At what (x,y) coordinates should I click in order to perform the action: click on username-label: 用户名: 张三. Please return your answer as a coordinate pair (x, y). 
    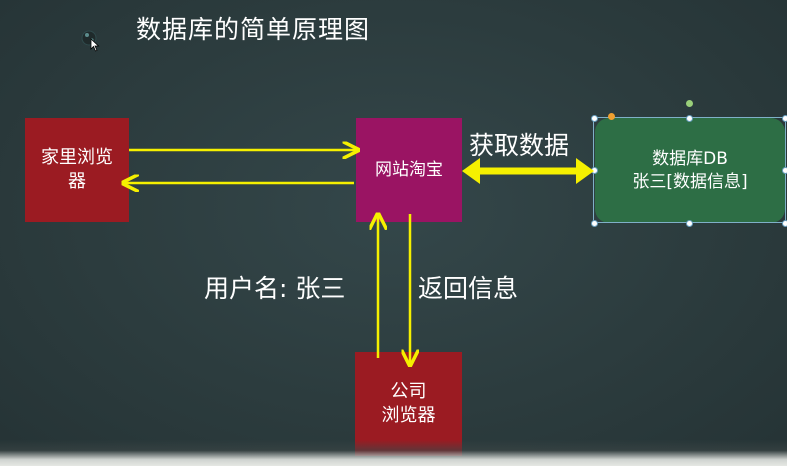
    Looking at the image, I should click on (275, 288).